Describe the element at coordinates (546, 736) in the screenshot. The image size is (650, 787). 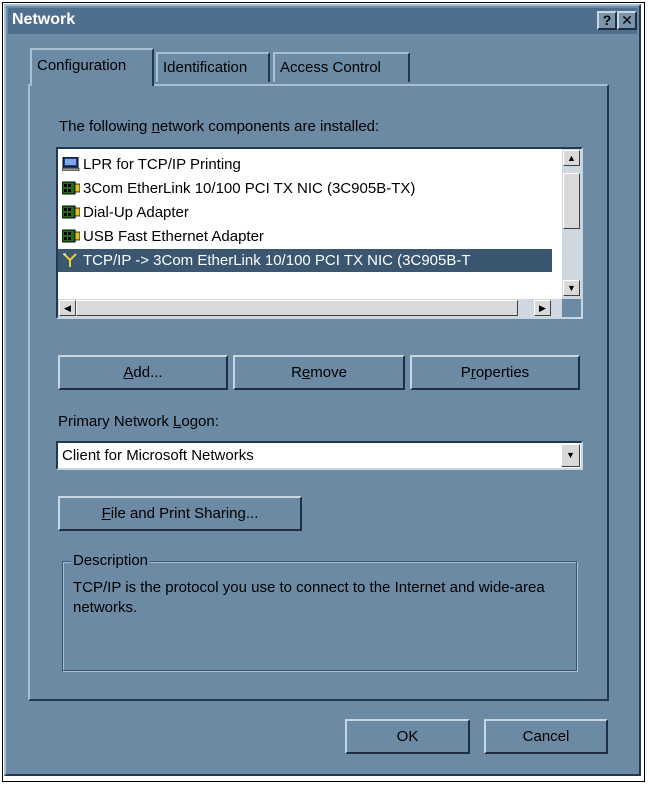
I see `cancel-button: Cancel` at that location.